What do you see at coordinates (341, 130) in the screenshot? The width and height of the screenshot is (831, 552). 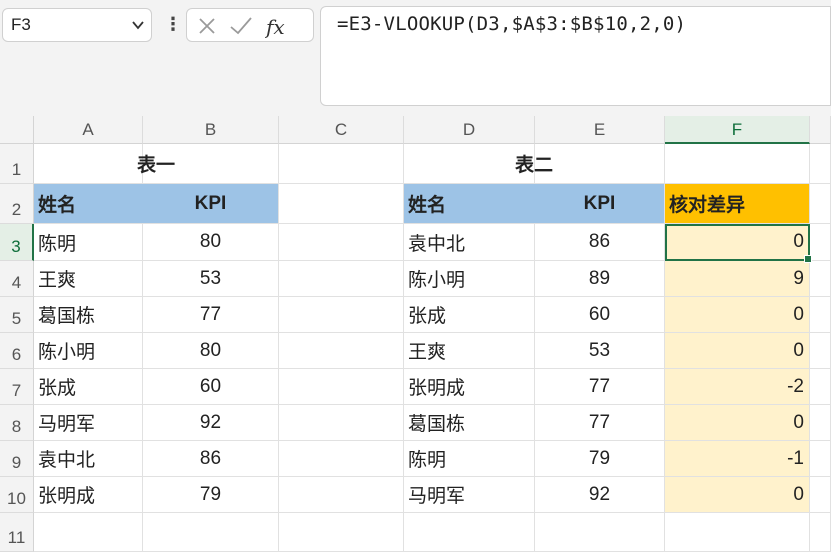 I see `column-header-c: C` at bounding box center [341, 130].